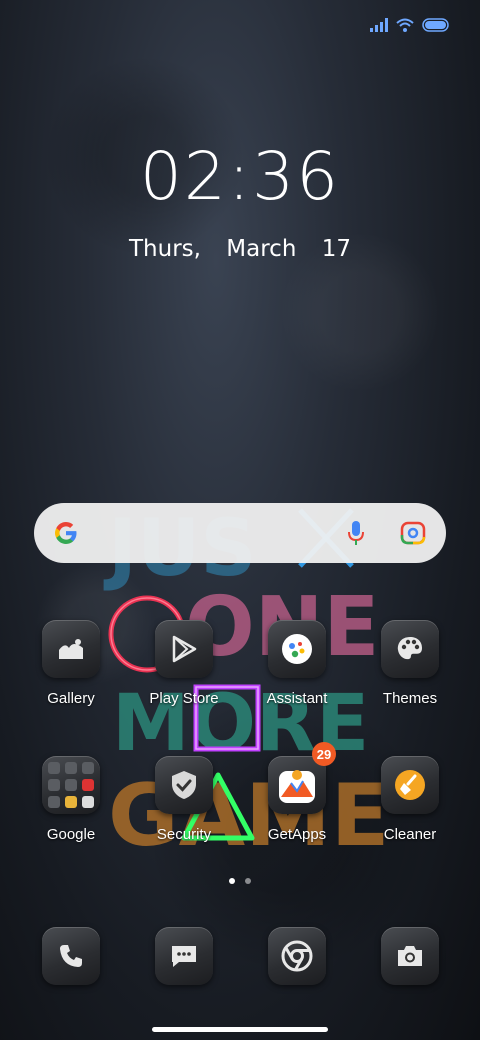 The image size is (480, 1040). Describe the element at coordinates (240, 1029) in the screenshot. I see `home-indicator` at that location.